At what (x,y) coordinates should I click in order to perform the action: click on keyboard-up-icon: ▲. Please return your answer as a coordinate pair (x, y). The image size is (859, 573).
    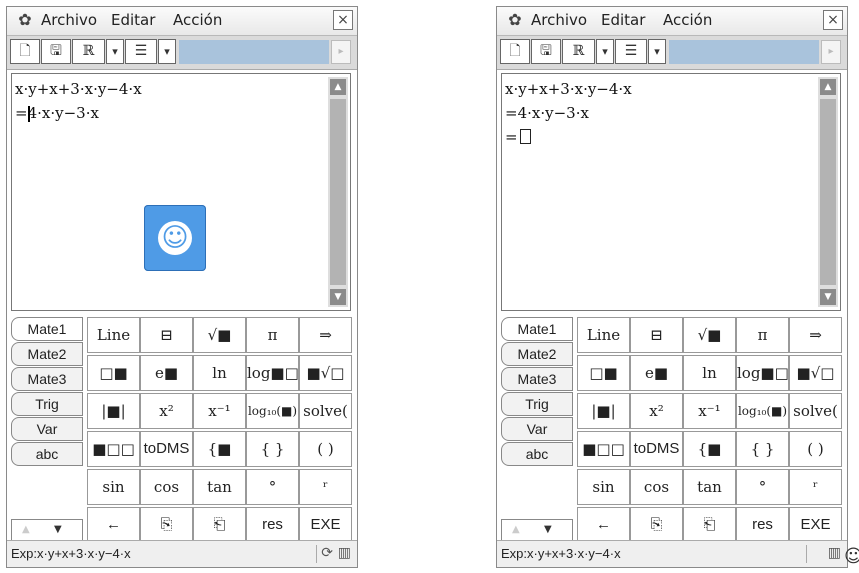
    Looking at the image, I should click on (516, 529).